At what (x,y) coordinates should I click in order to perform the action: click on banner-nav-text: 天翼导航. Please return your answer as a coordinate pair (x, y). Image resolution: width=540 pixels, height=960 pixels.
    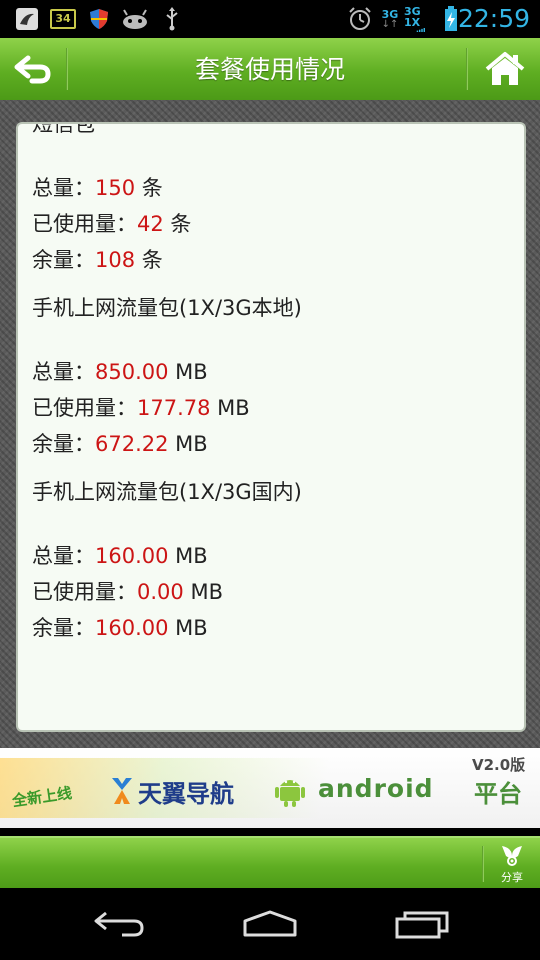
    Looking at the image, I should click on (186, 794).